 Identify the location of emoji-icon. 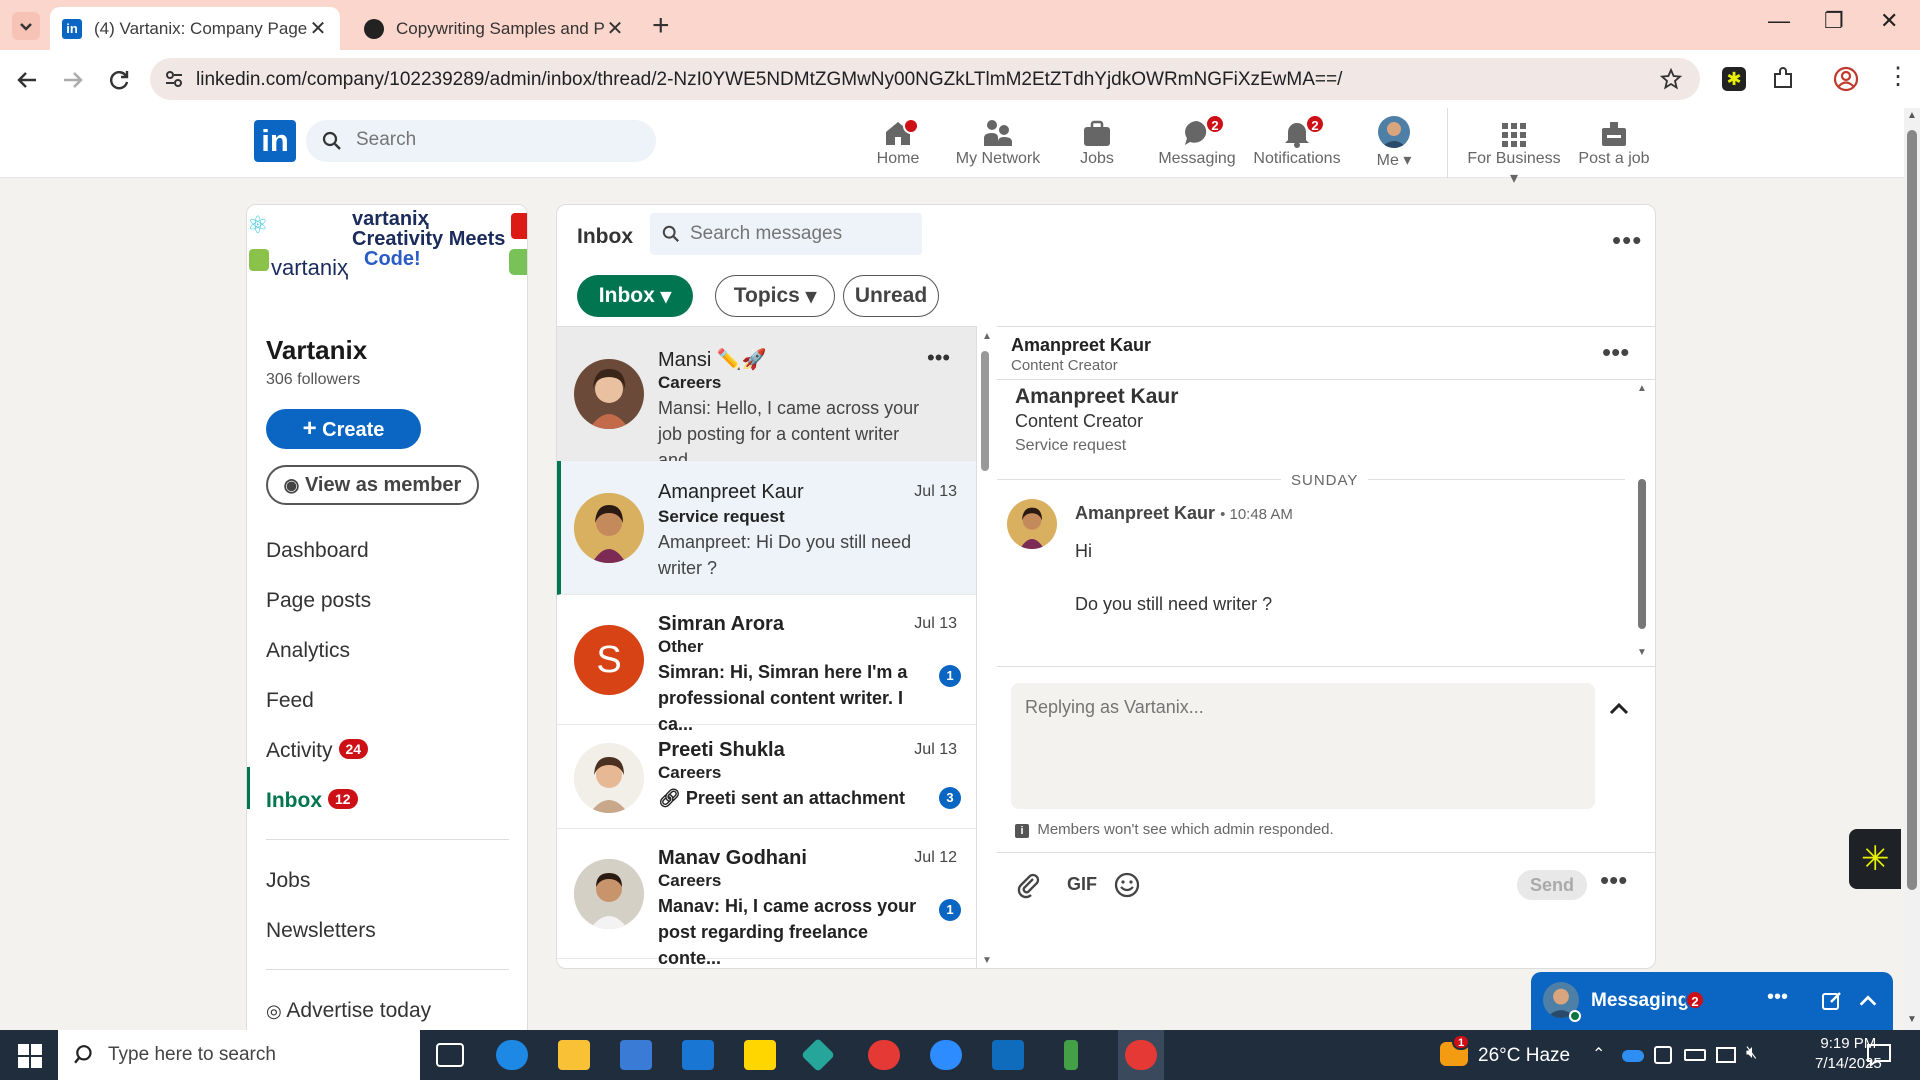
(1127, 885).